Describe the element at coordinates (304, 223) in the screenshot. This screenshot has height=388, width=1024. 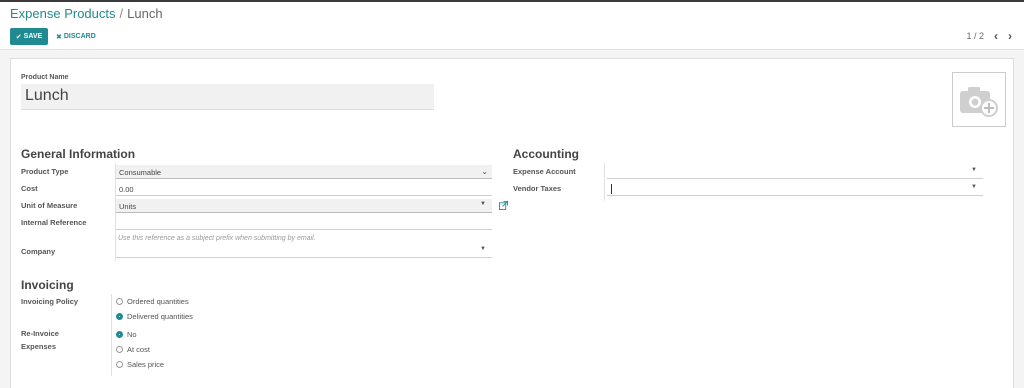
I see `internal-reference-input` at that location.